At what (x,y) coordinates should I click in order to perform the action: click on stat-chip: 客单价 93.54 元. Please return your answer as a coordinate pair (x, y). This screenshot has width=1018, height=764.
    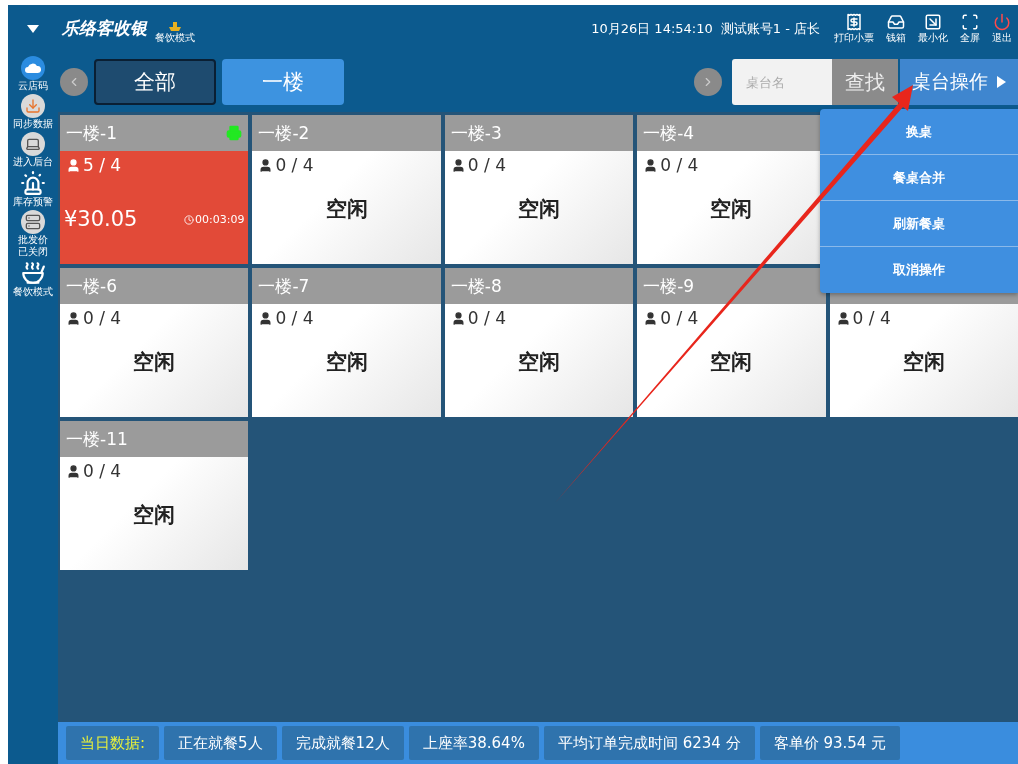
    Looking at the image, I should click on (830, 743).